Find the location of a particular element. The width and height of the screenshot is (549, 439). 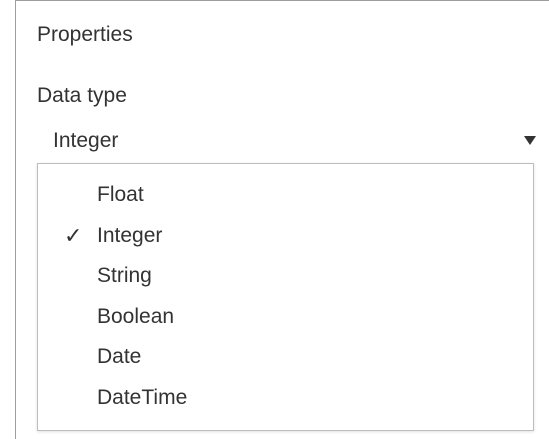

menu-item-label: DateTime is located at coordinates (142, 397).